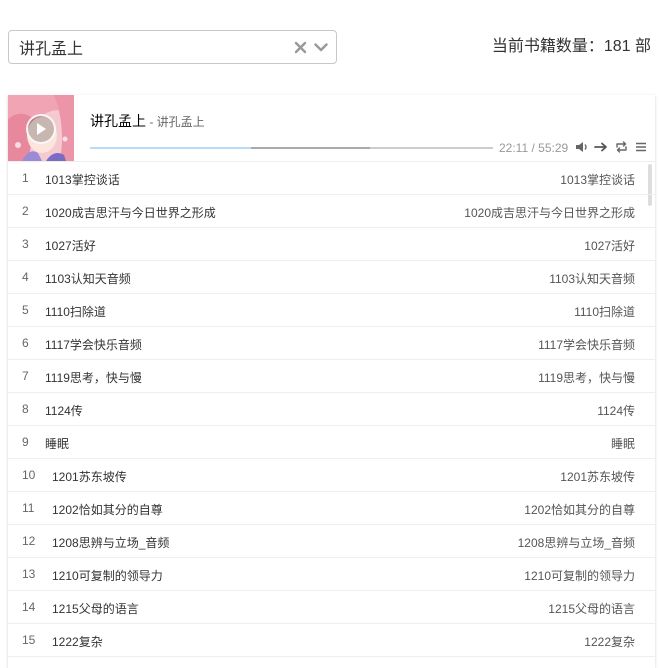 This screenshot has height=668, width=663. What do you see at coordinates (571, 46) in the screenshot?
I see `book-count: 当前书籍数量：181 部` at bounding box center [571, 46].